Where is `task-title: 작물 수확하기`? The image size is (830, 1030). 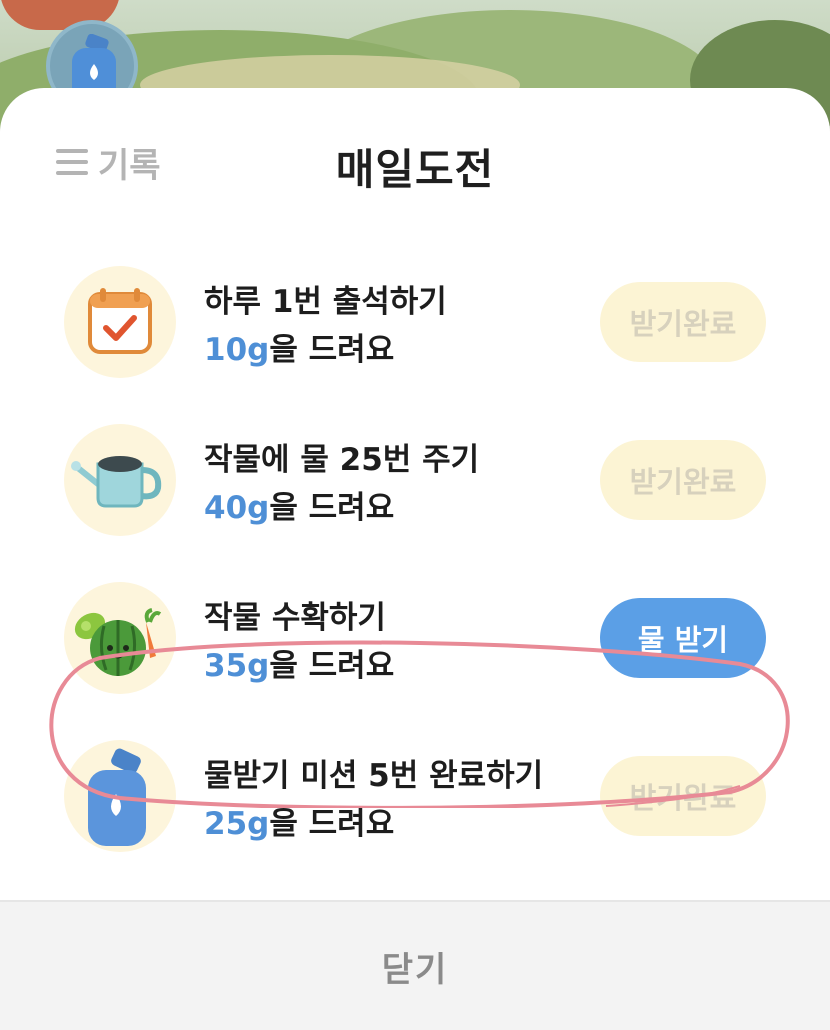
task-title: 작물 수확하기 is located at coordinates (295, 618).